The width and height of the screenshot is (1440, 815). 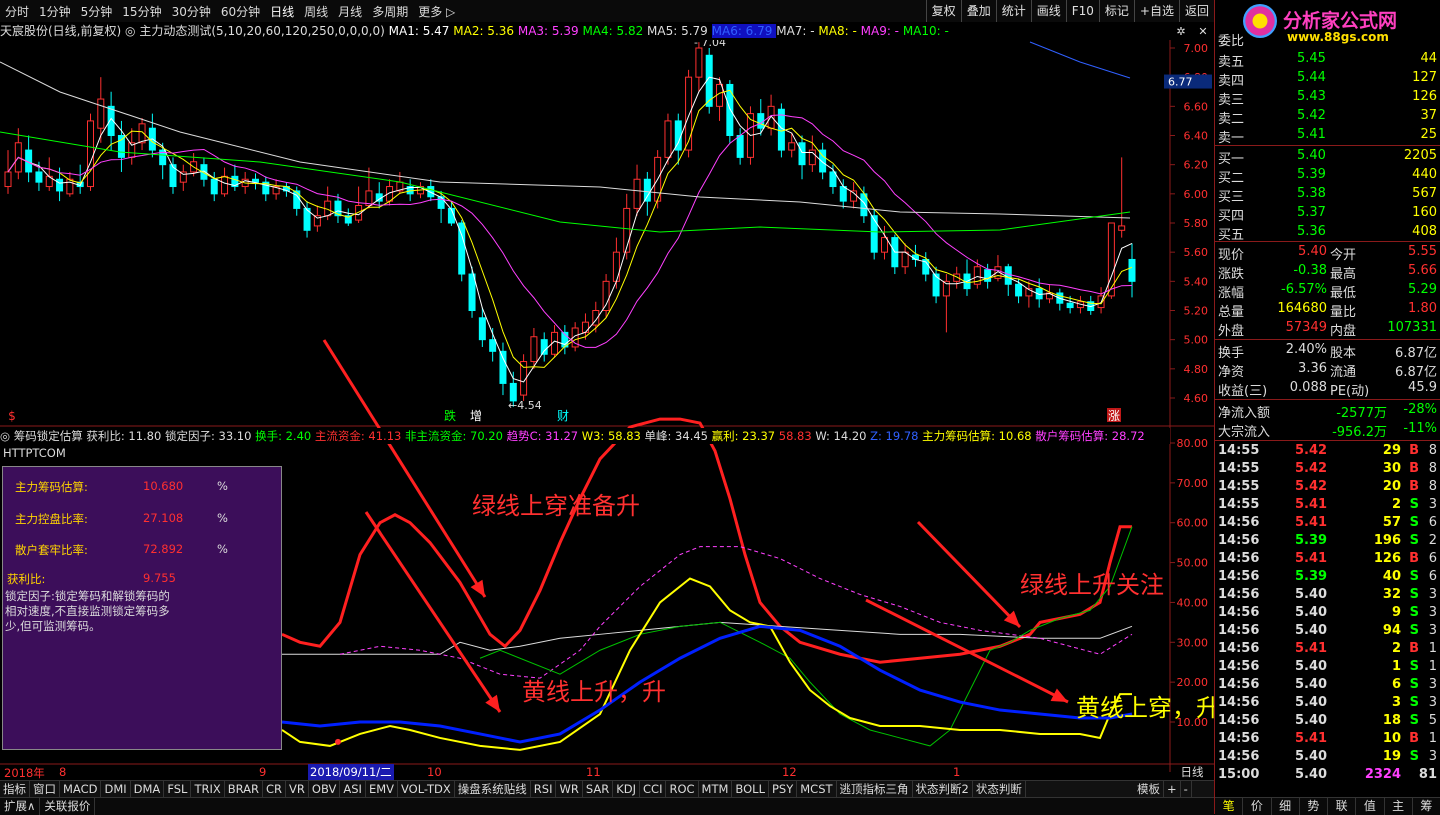 I want to click on indicator-tab: VOL-TDX, so click(x=426, y=789).